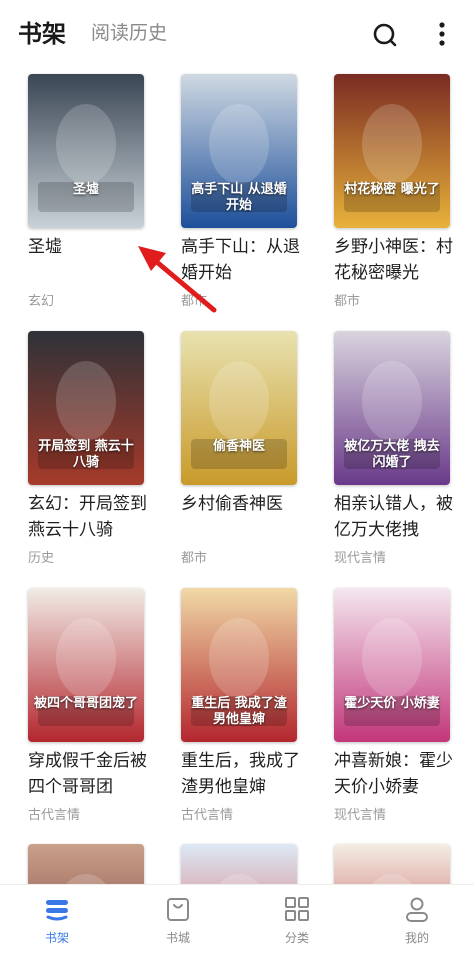 This screenshot has height=961, width=474. Describe the element at coordinates (86, 454) in the screenshot. I see `cover-title-text: 开局签到 燕云十八骑` at that location.